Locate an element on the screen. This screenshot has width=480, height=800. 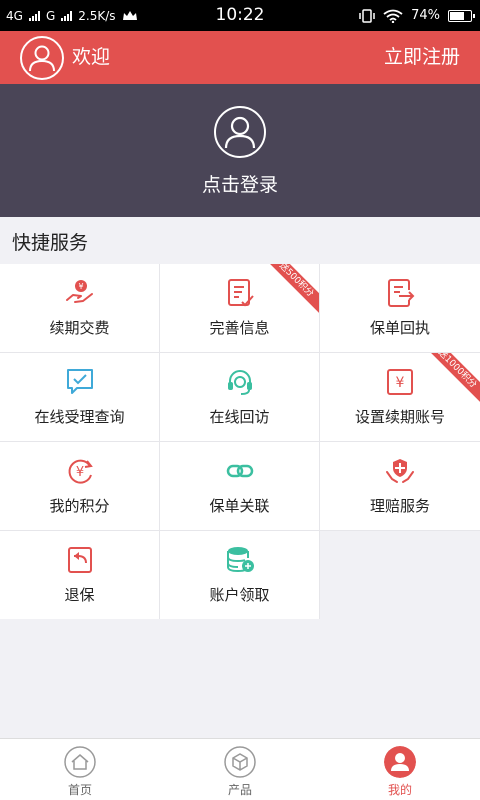
top-header: 欢迎 立即注册 is located at coordinates (240, 57).